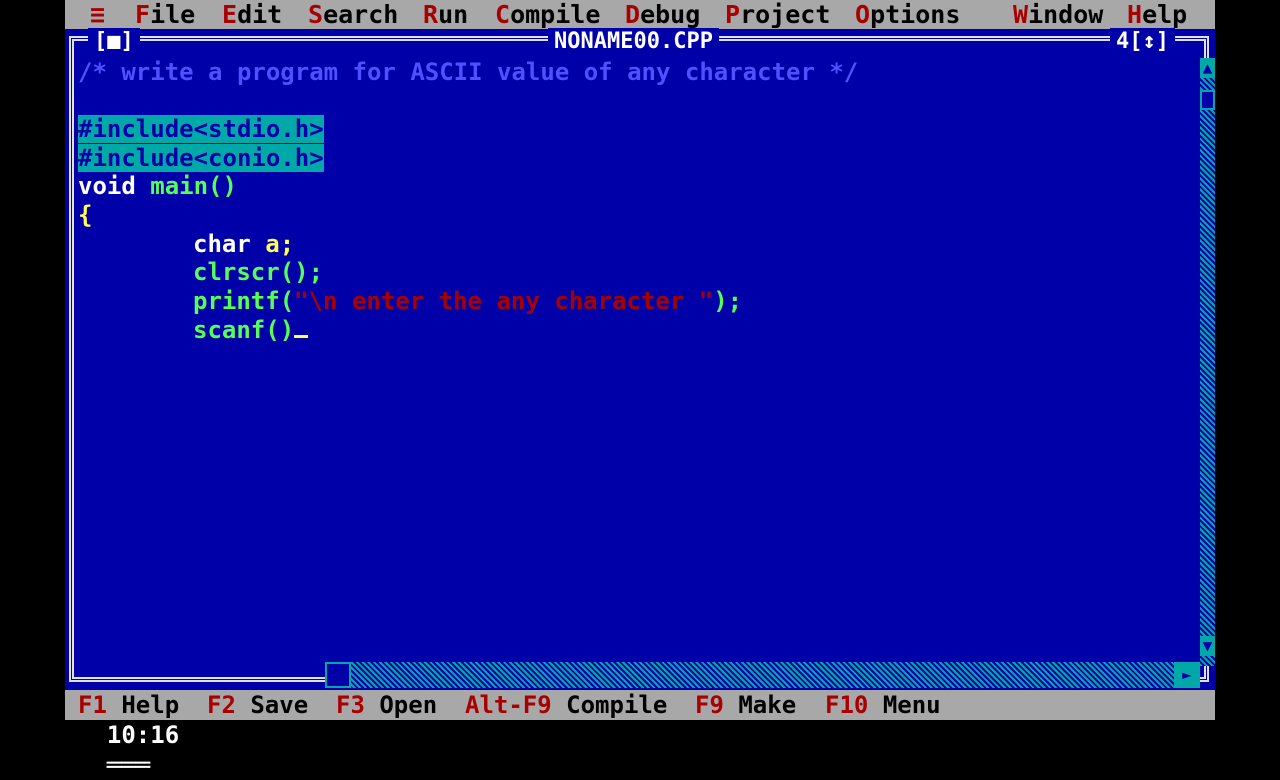 The height and width of the screenshot is (780, 1280). What do you see at coordinates (1207, 68) in the screenshot?
I see `scroll-up-arrow-icon: ▲` at bounding box center [1207, 68].